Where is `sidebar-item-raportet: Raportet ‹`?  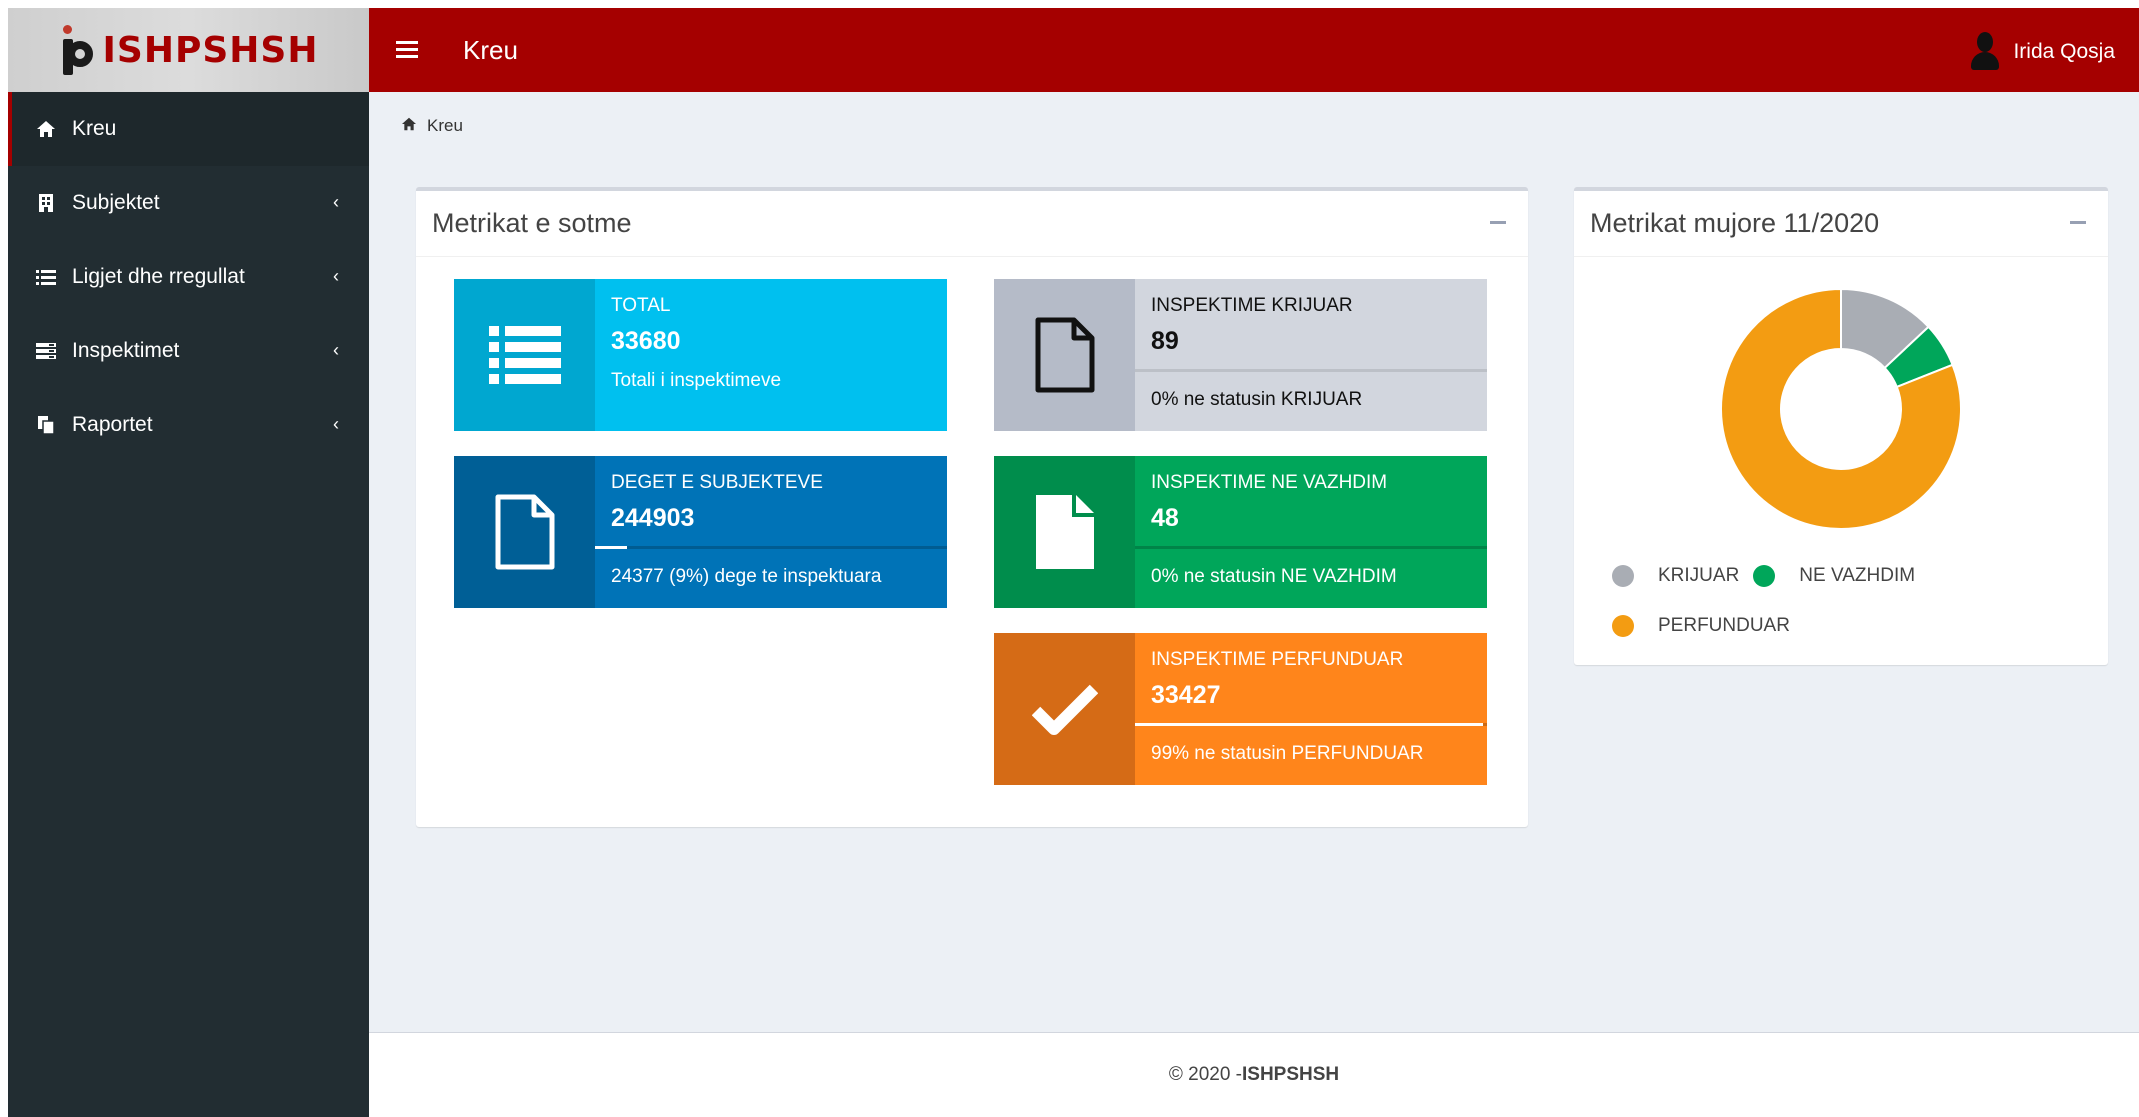 sidebar-item-raportet: Raportet ‹ is located at coordinates (188, 425).